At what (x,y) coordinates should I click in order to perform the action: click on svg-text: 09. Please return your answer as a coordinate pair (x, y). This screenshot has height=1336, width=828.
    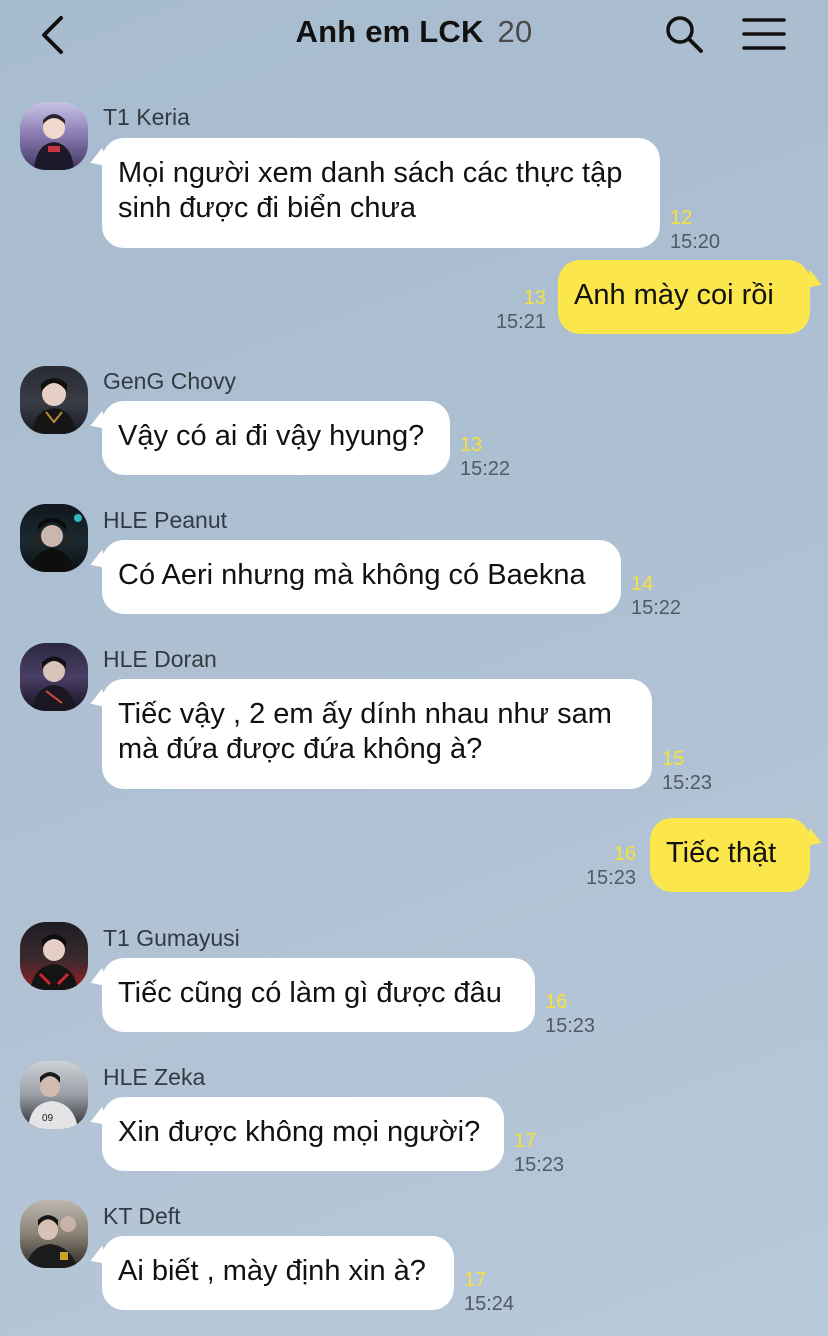
    Looking at the image, I should click on (48, 1118).